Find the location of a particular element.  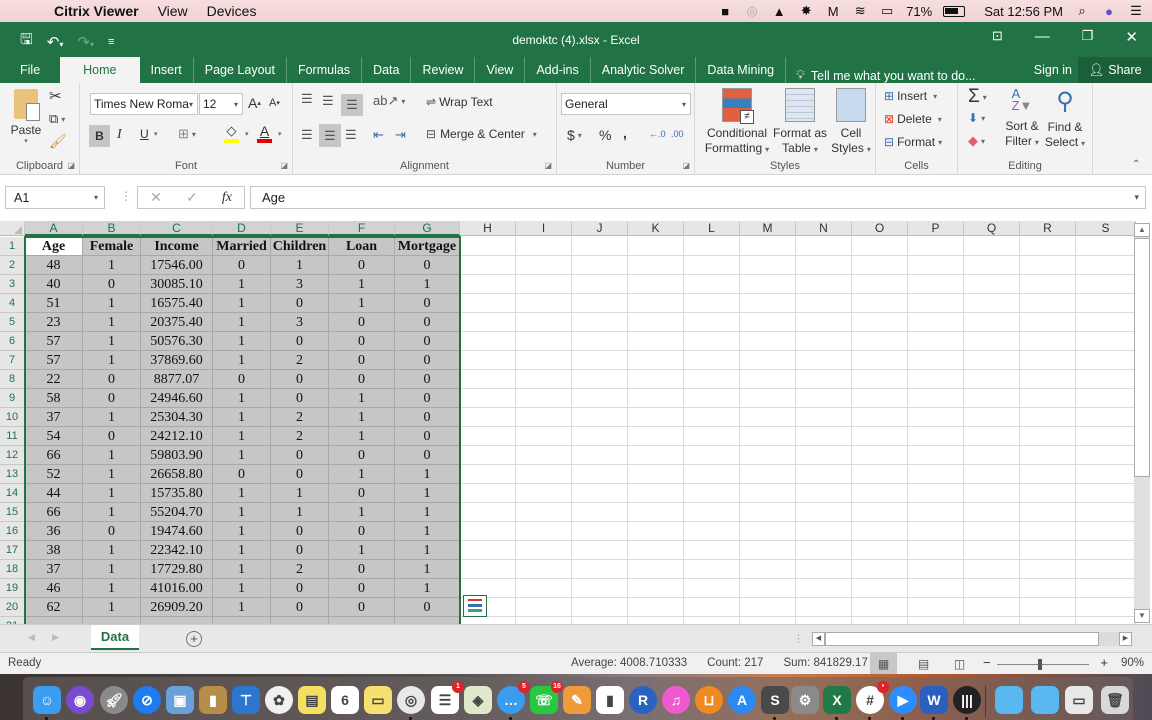

tab-analytic-solver: Analytic Solver is located at coordinates (644, 70).